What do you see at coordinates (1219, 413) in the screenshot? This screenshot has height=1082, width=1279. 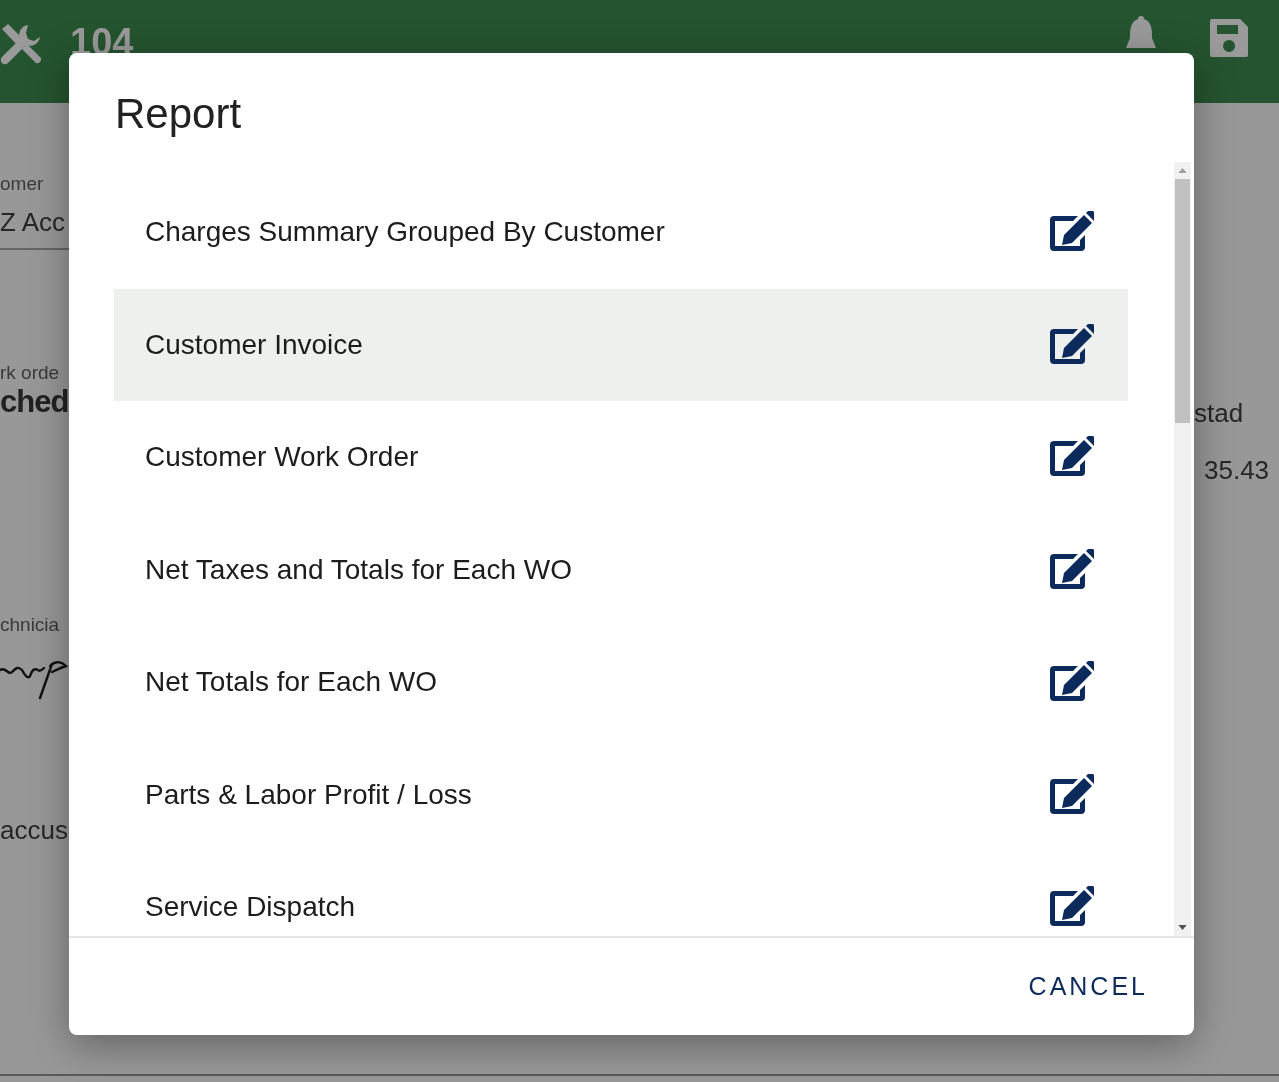 I see `field-value: stad` at bounding box center [1219, 413].